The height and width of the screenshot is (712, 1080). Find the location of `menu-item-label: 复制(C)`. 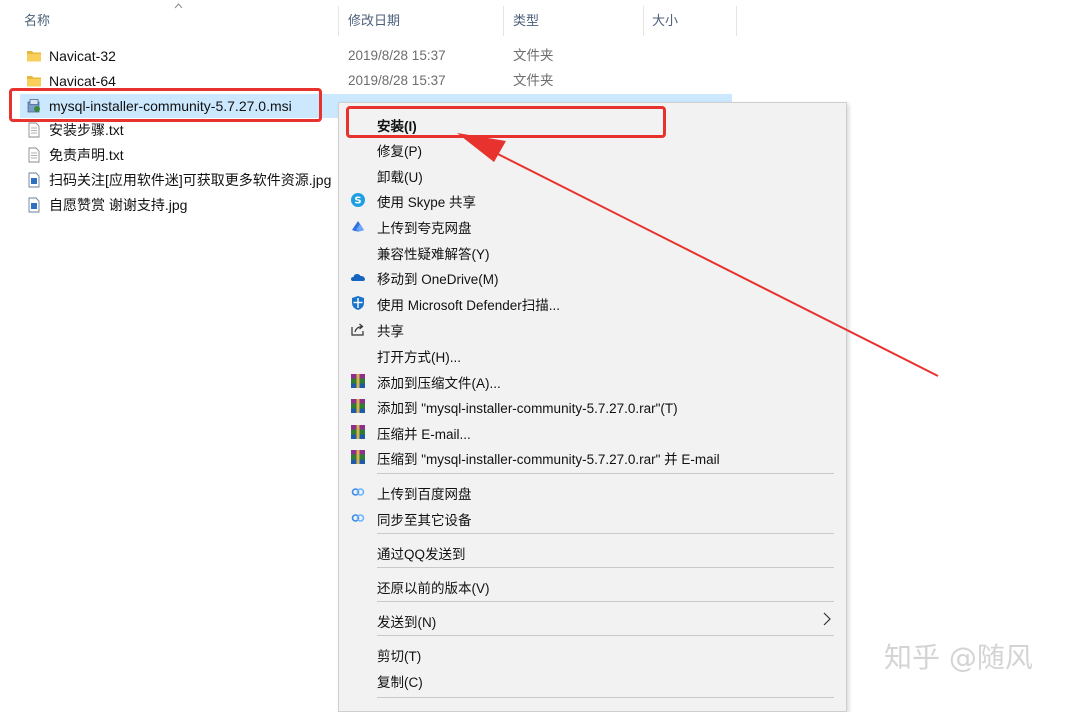

menu-item-label: 复制(C) is located at coordinates (400, 682).